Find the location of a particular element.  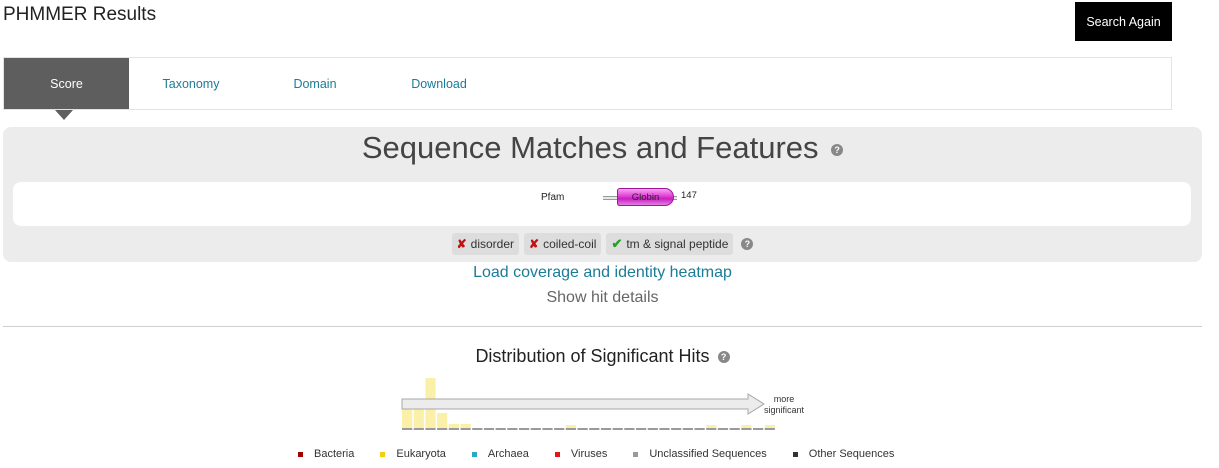

tab-taxonomy: Taxonomy is located at coordinates (191, 83).